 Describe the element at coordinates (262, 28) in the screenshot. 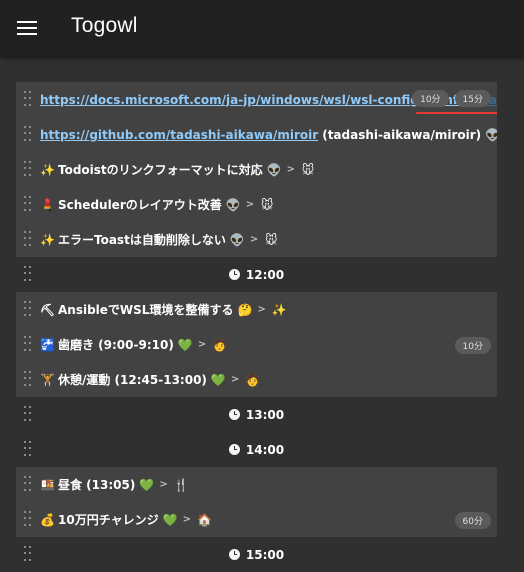

I see `app-bar: Togowl` at that location.